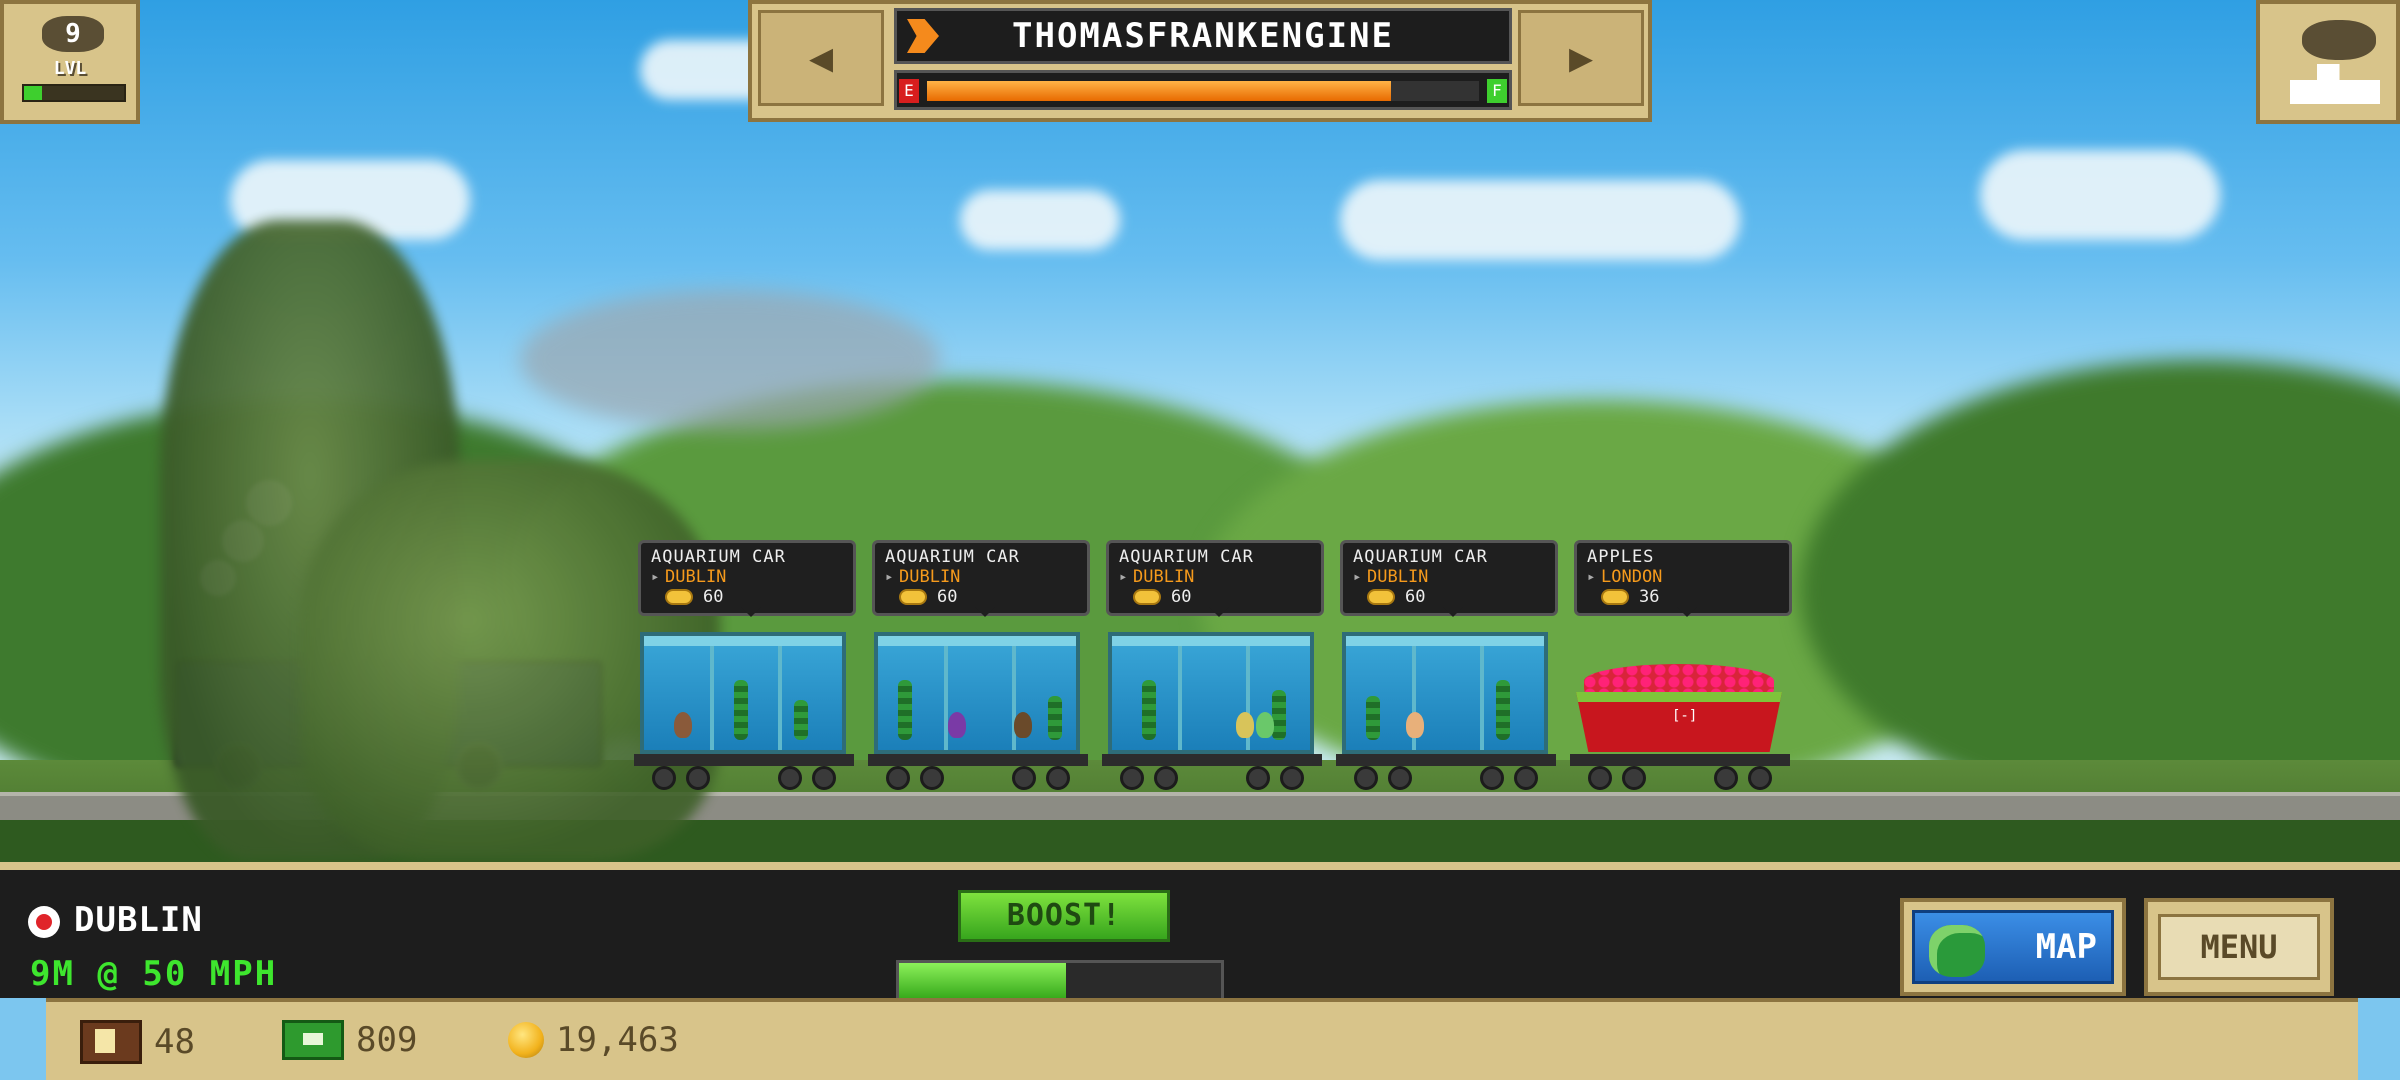 The width and height of the screenshot is (2400, 1080). I want to click on engine-panel: ◀ THOMASFRANKENGINE E F ▶, so click(1200, 61).